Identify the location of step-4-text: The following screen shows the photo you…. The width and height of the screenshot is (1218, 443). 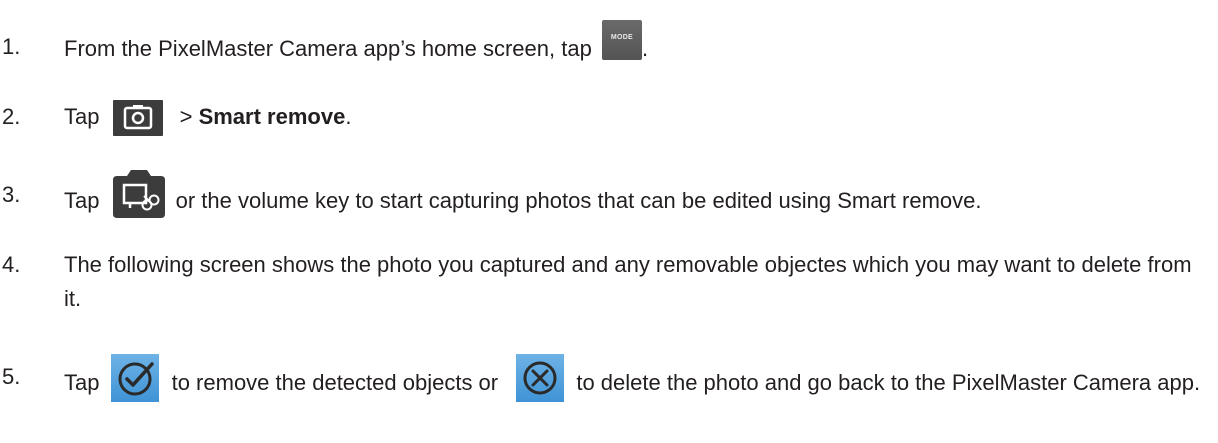
(628, 281).